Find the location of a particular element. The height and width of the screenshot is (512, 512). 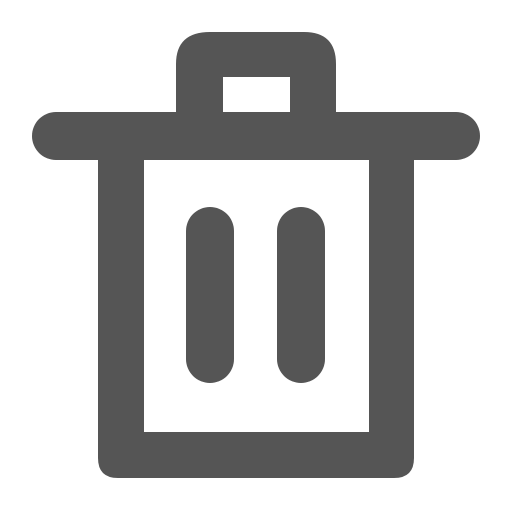

trash-lid-handle is located at coordinates (256, 73).